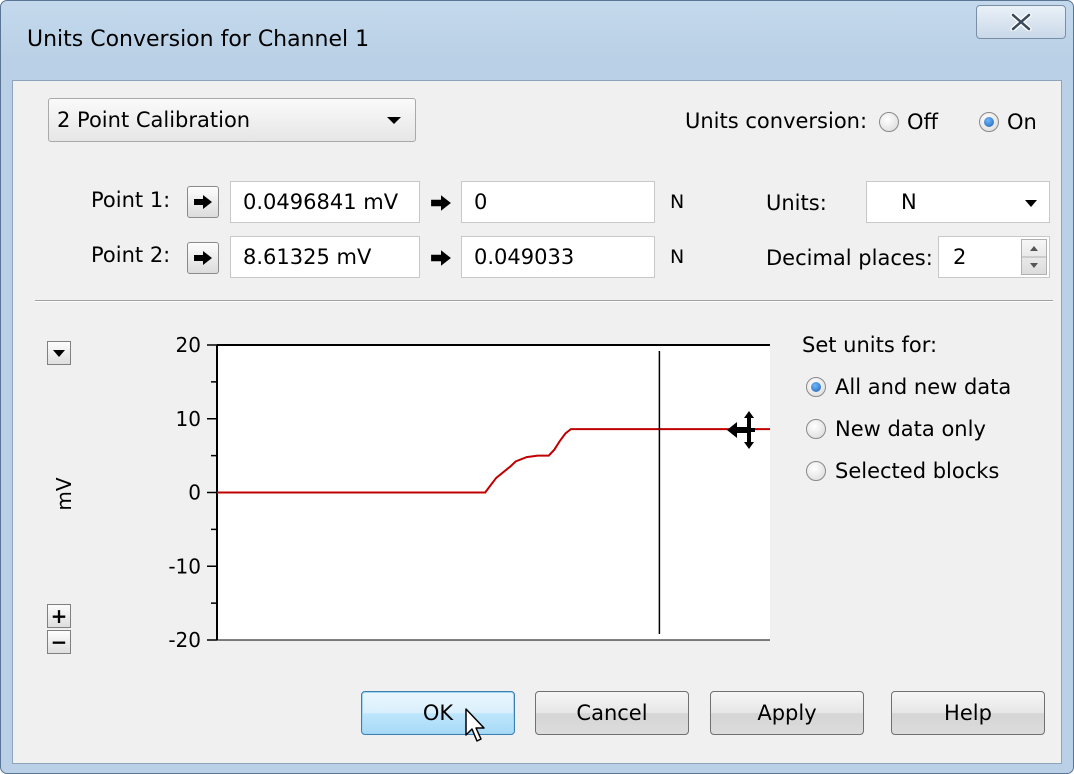  What do you see at coordinates (909, 202) in the screenshot?
I see `units-value: N` at bounding box center [909, 202].